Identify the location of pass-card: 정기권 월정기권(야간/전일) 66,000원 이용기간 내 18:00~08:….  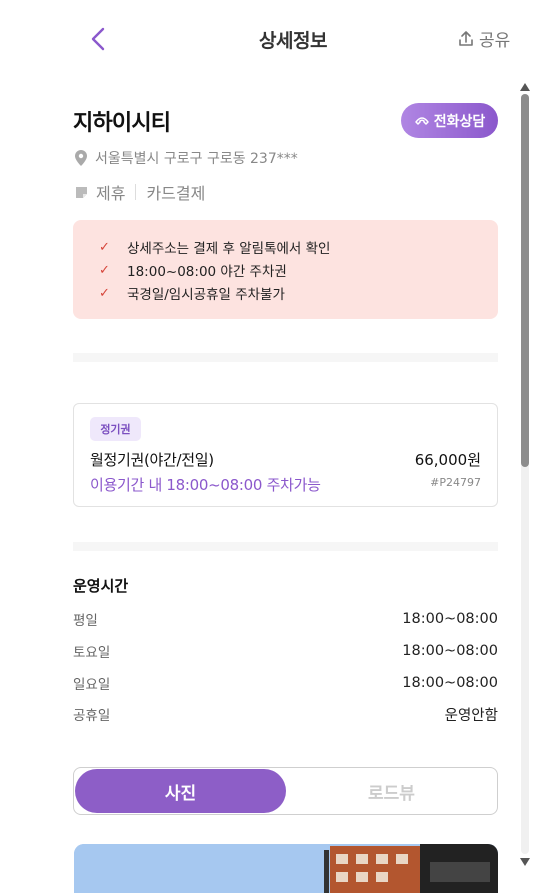
(285, 455).